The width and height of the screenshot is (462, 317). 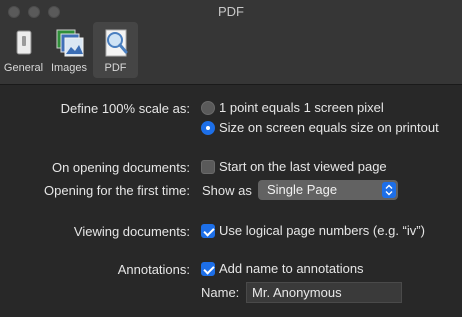 What do you see at coordinates (208, 107) in the screenshot?
I see `scale-pixel-radio` at bounding box center [208, 107].